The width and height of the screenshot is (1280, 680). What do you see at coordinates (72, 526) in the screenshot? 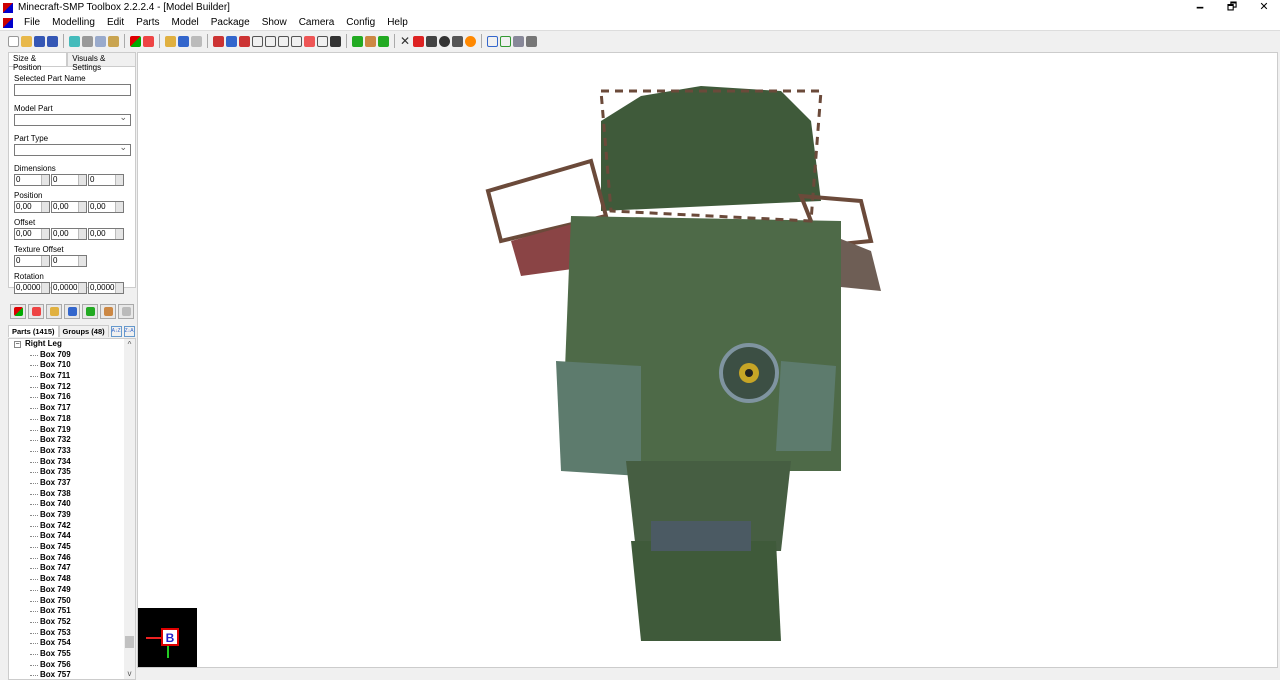
I see `tree-item: Box 742` at bounding box center [72, 526].